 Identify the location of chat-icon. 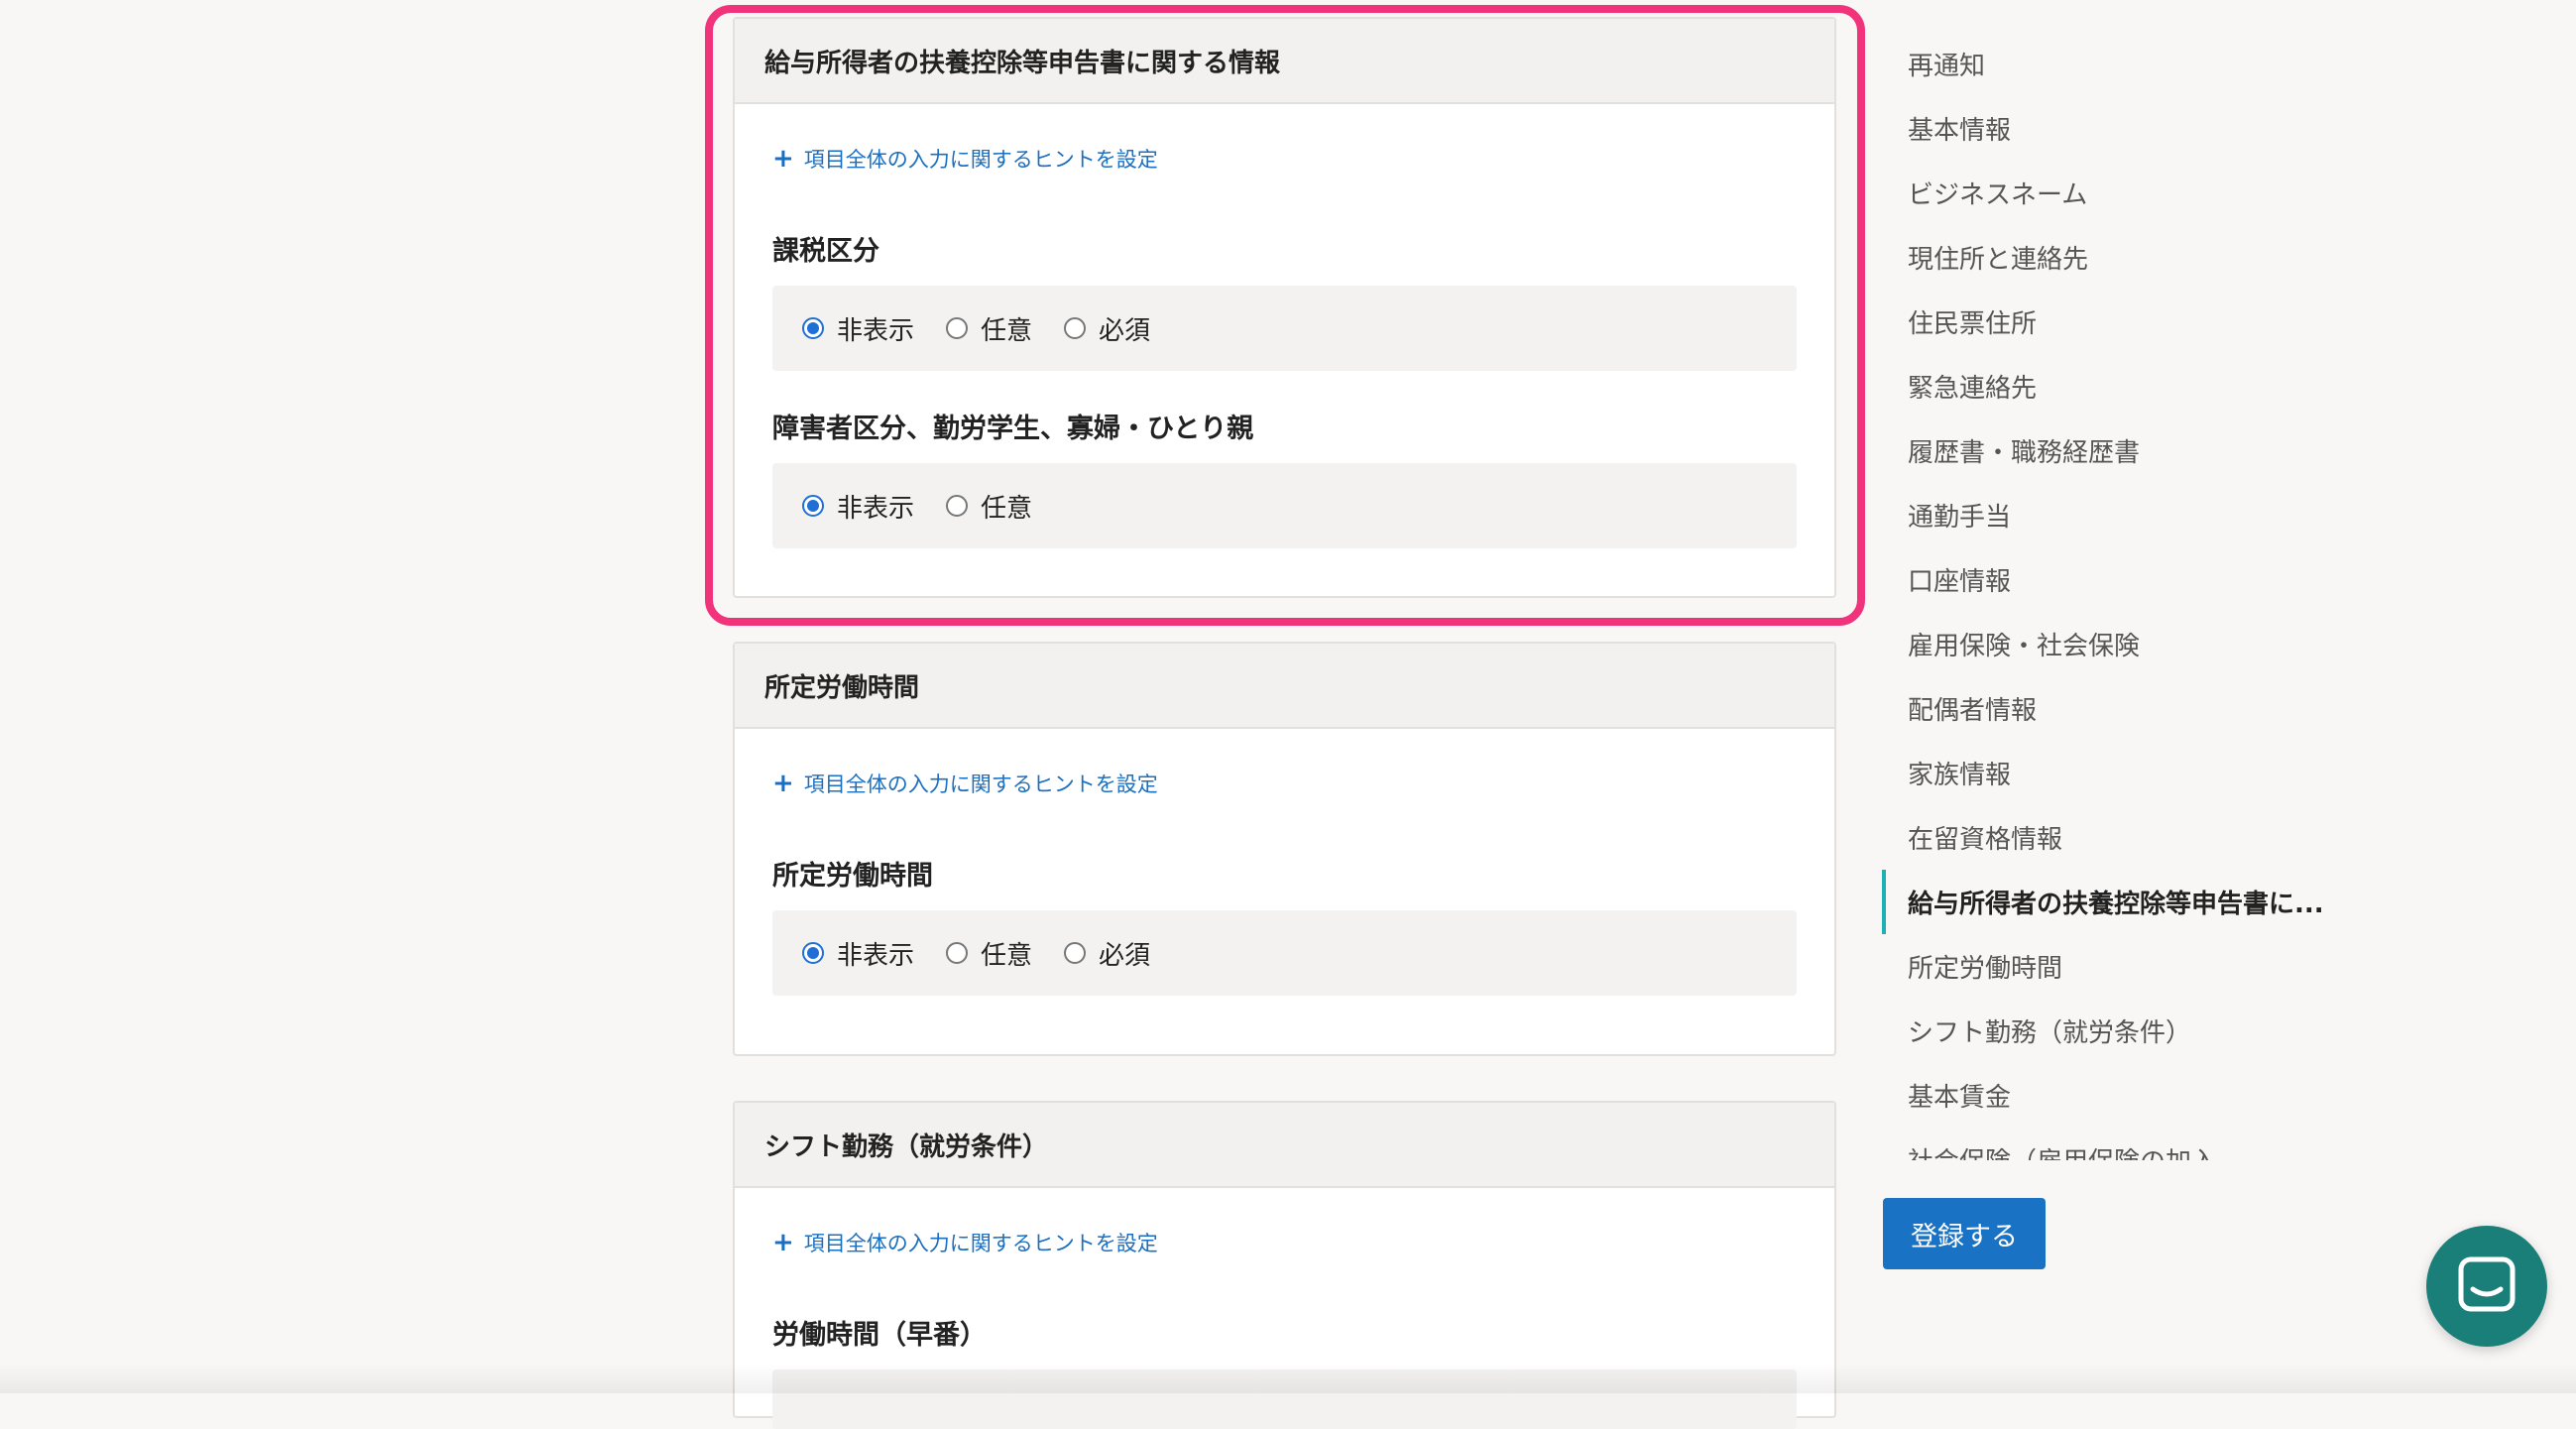
(2487, 1284).